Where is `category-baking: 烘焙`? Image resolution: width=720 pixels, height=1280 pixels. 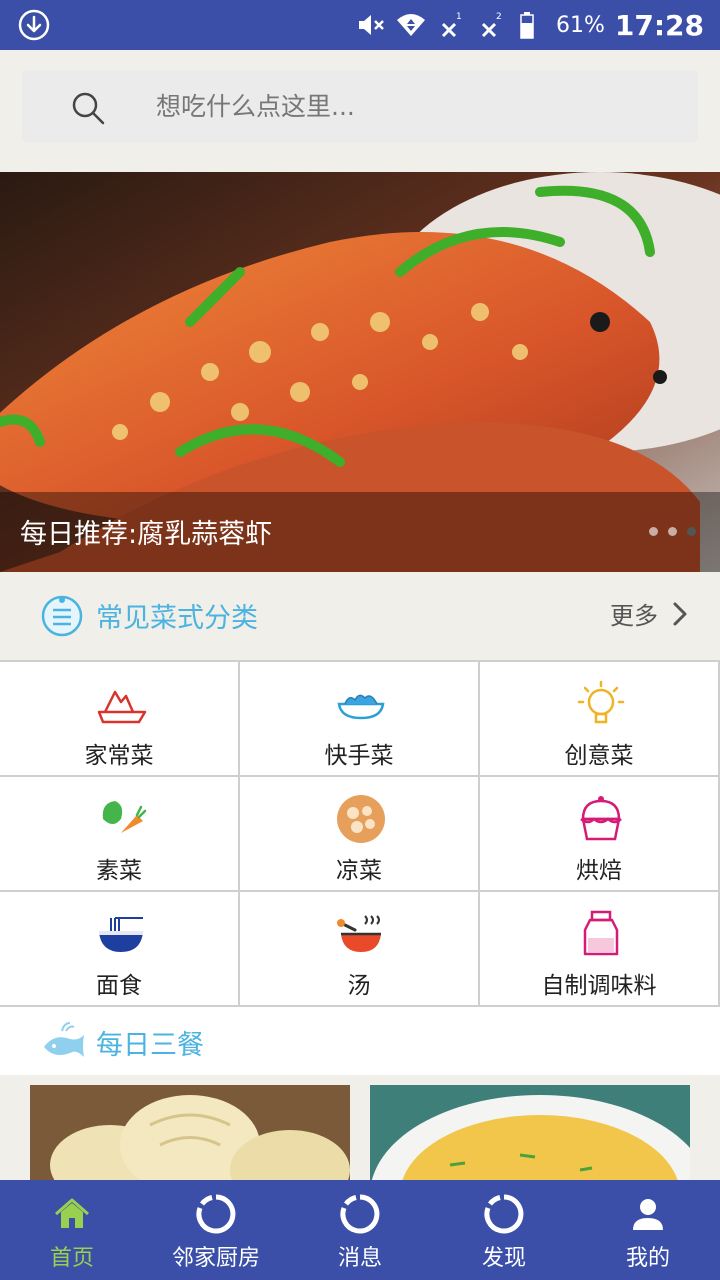 category-baking: 烘焙 is located at coordinates (600, 834).